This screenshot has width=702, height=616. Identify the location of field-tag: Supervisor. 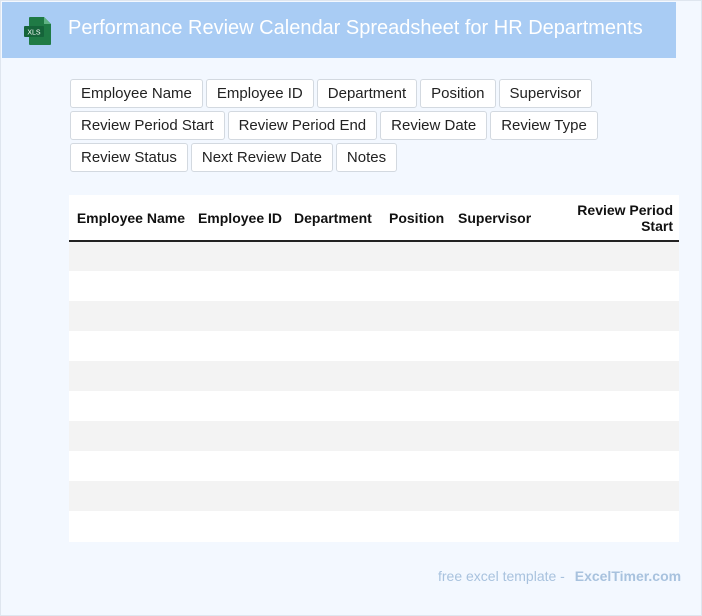
(545, 93).